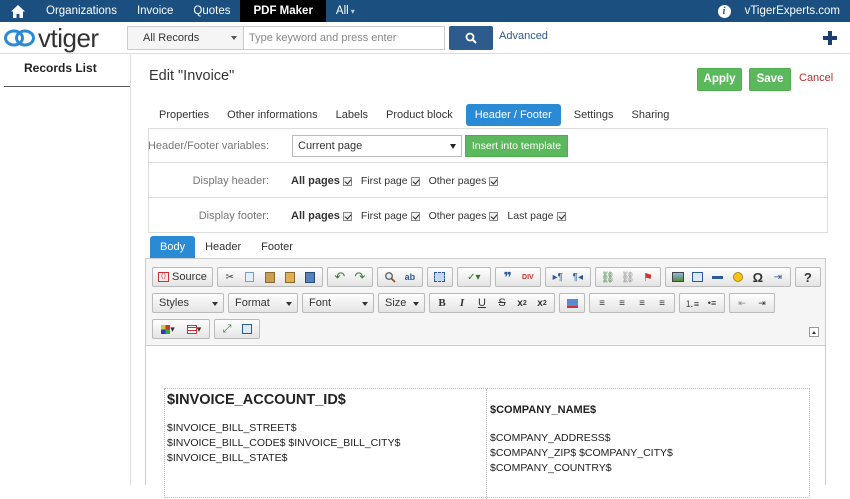 The image size is (850, 499). I want to click on subtab-body: Body, so click(173, 247).